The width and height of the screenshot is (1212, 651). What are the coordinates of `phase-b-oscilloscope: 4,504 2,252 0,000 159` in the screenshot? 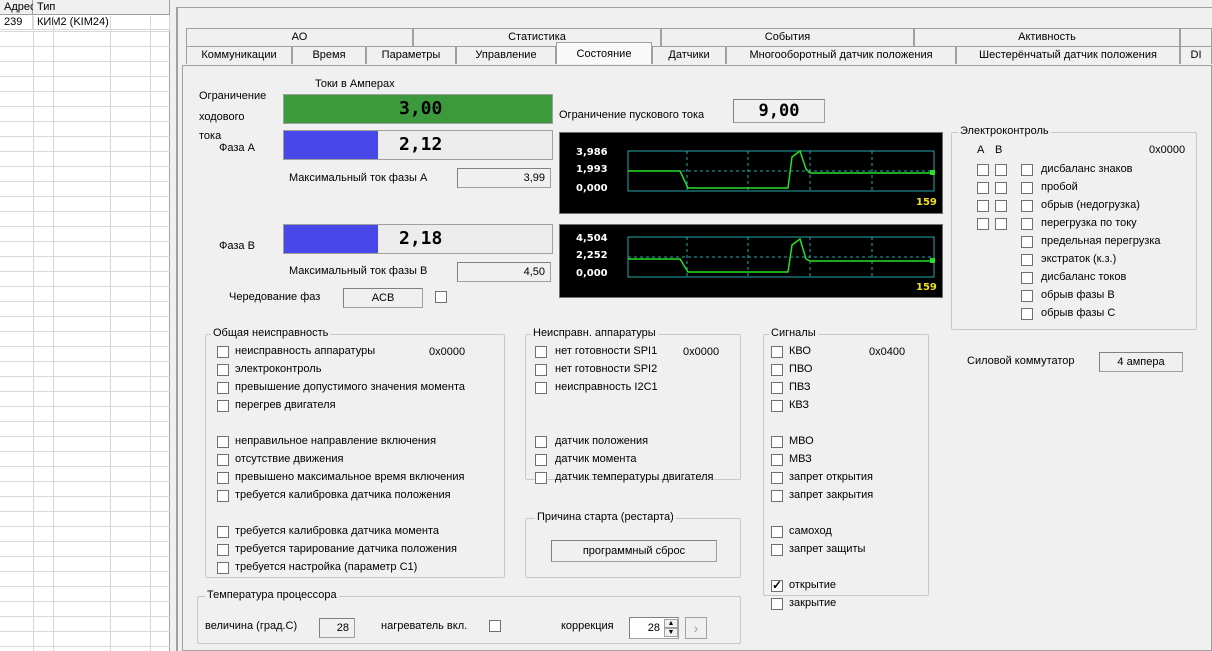 It's located at (751, 261).